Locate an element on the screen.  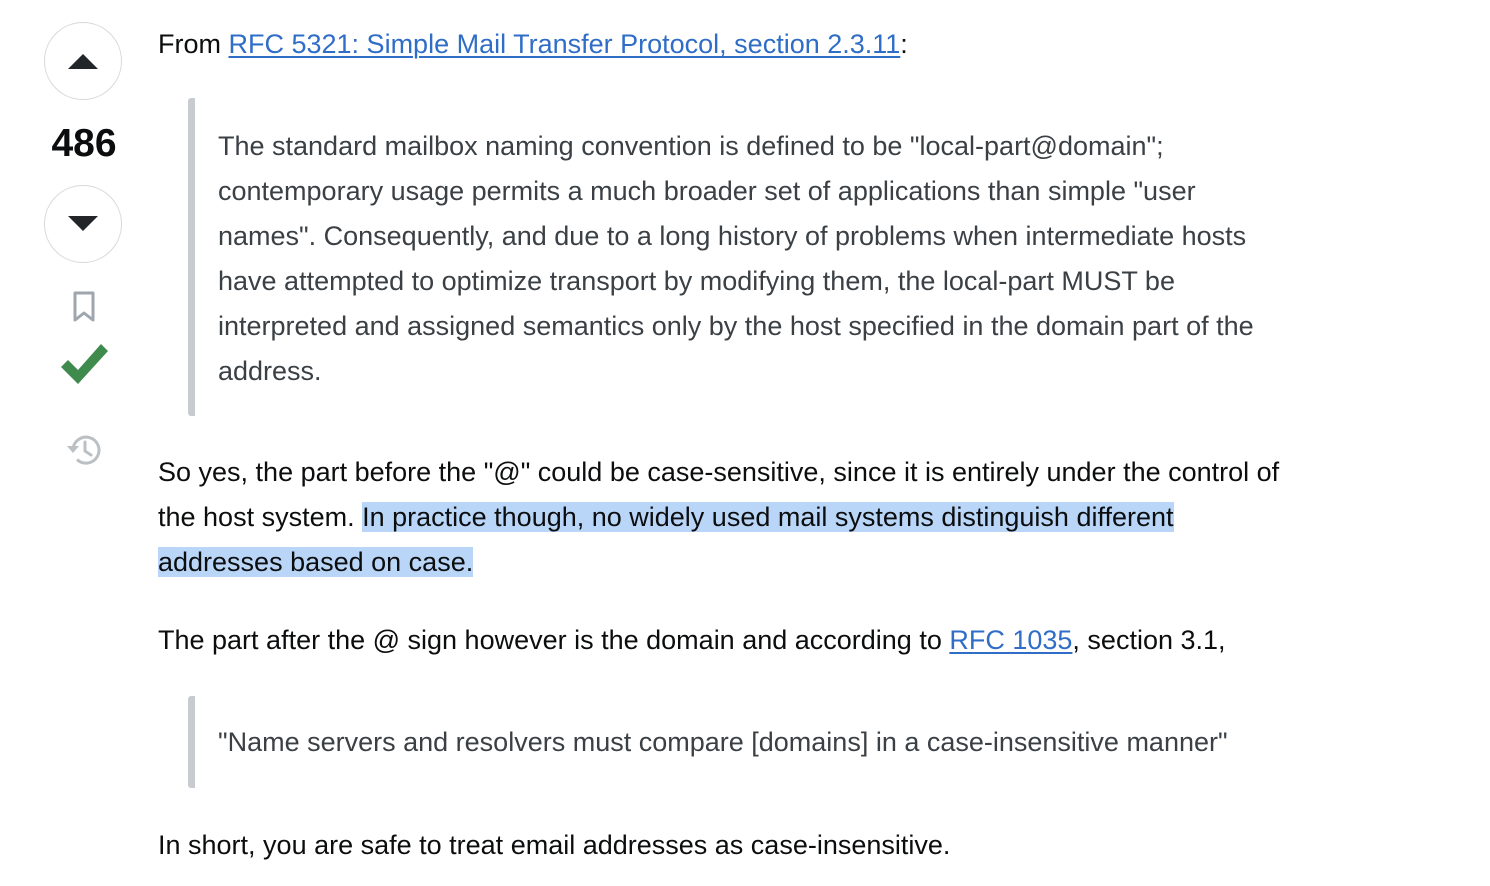
rfc-1035-link: RFC 1035 is located at coordinates (1010, 640).